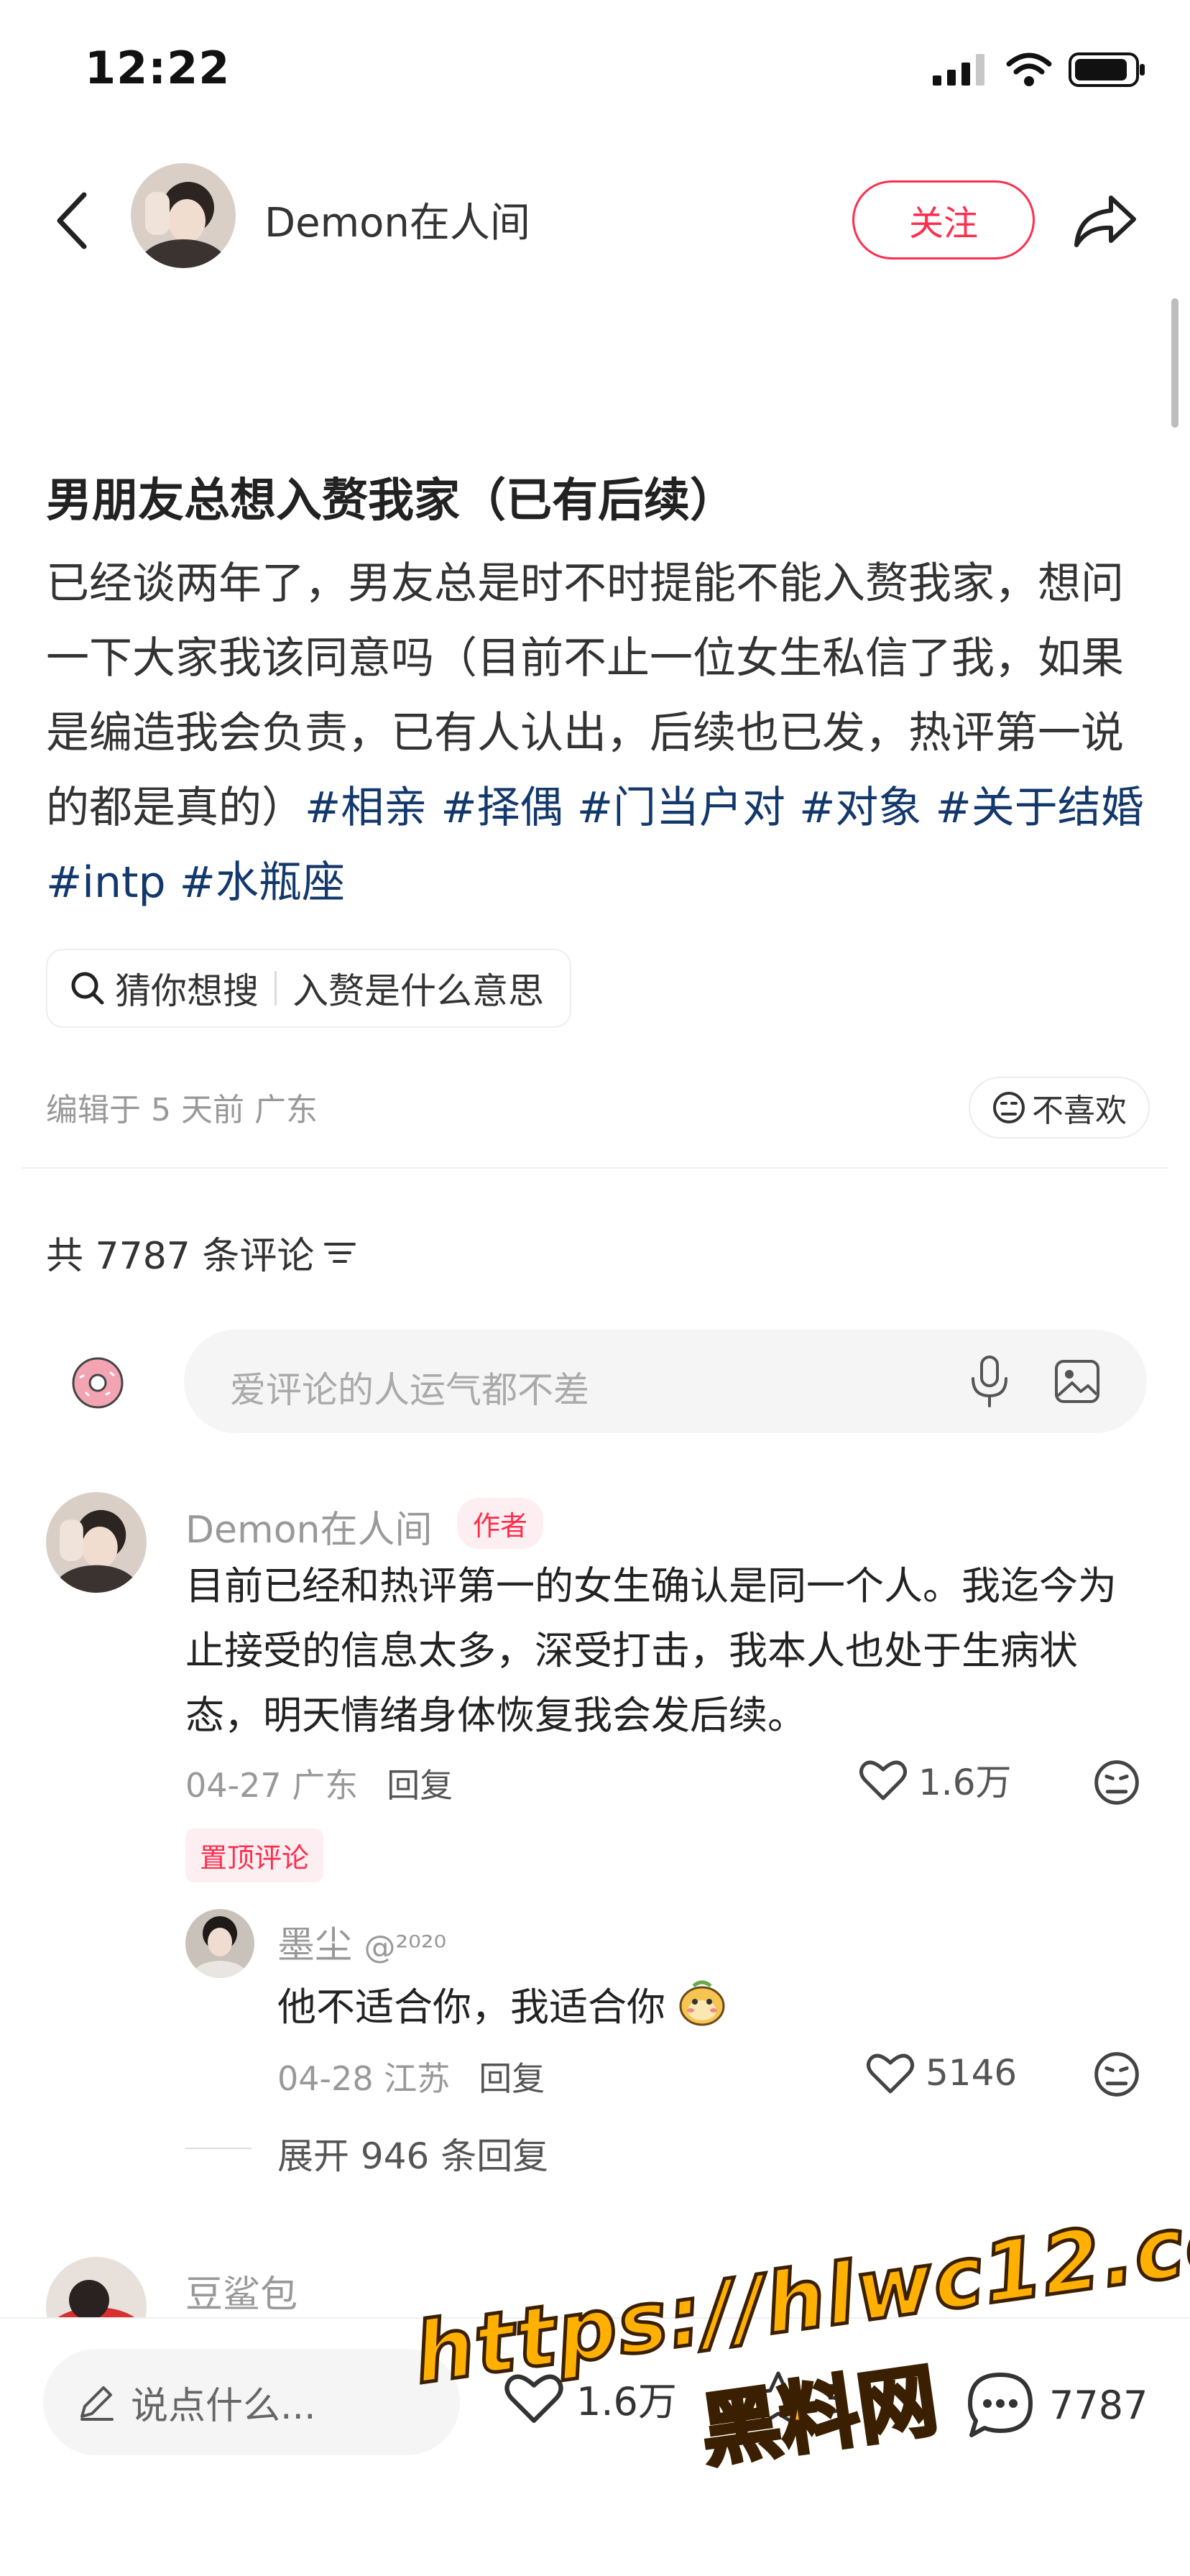 The height and width of the screenshot is (2576, 1190). Describe the element at coordinates (262, 882) in the screenshot. I see `hashtag-link: #水瓶座` at that location.